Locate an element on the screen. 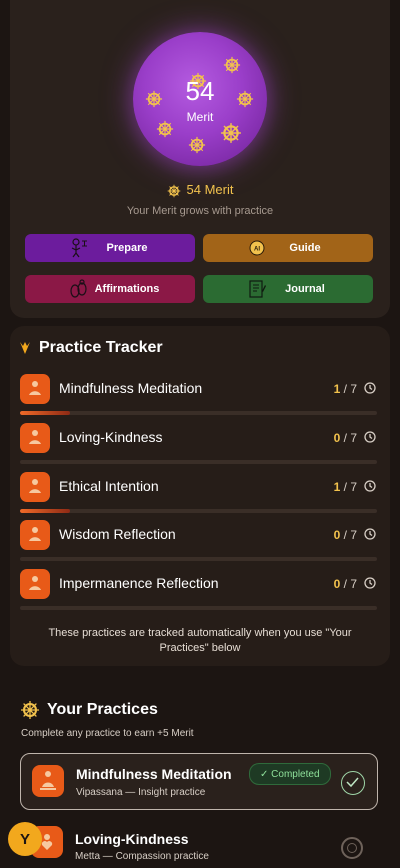 Image resolution: width=400 pixels, height=868 pixels. impermanence-icon is located at coordinates (35, 584).